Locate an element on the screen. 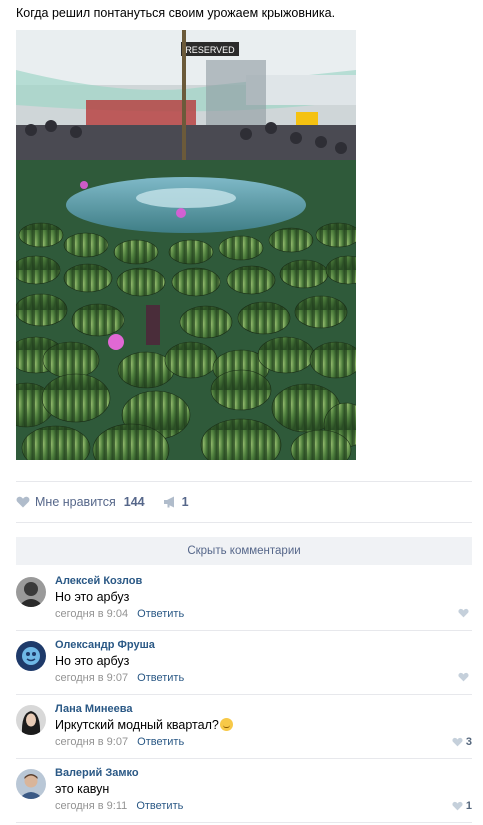 This screenshot has width=483, height=825. comment-like-button: 3 is located at coordinates (462, 742).